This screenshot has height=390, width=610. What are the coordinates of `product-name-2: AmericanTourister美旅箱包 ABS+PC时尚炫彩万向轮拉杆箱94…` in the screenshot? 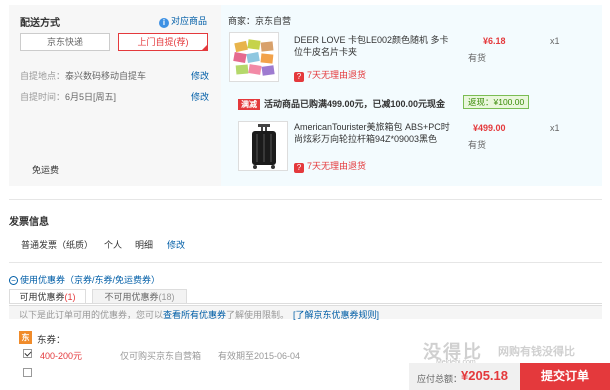 It's located at (374, 133).